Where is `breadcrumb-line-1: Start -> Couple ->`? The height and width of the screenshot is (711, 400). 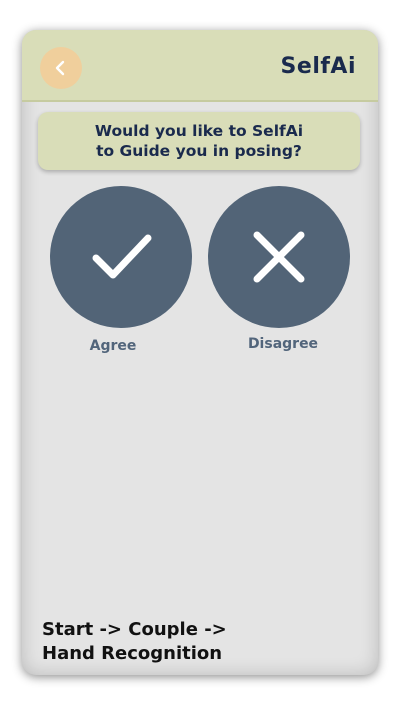
breadcrumb-line-1: Start -> Couple -> is located at coordinates (134, 629).